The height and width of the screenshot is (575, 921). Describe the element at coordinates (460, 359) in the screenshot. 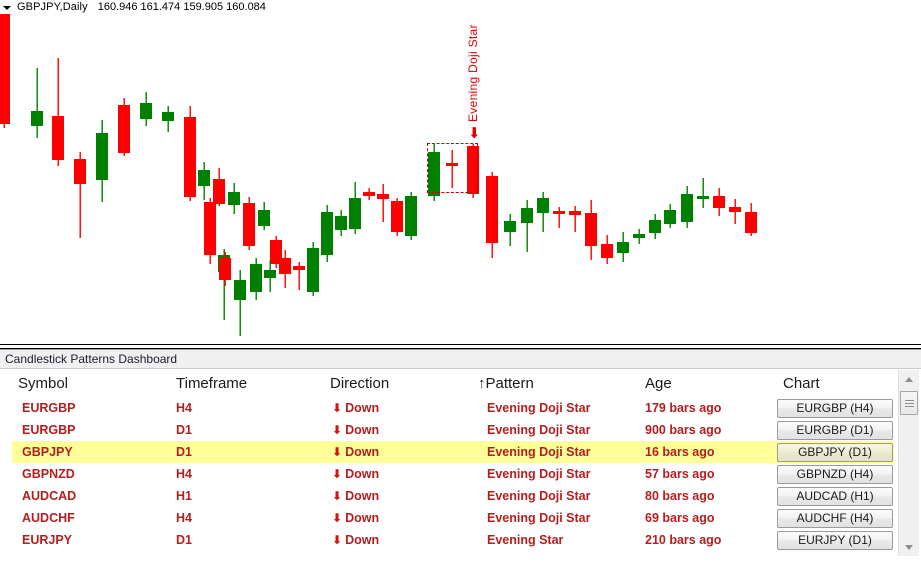

I see `dashboard-titlebar: Candlestick Patterns Dashboard` at that location.